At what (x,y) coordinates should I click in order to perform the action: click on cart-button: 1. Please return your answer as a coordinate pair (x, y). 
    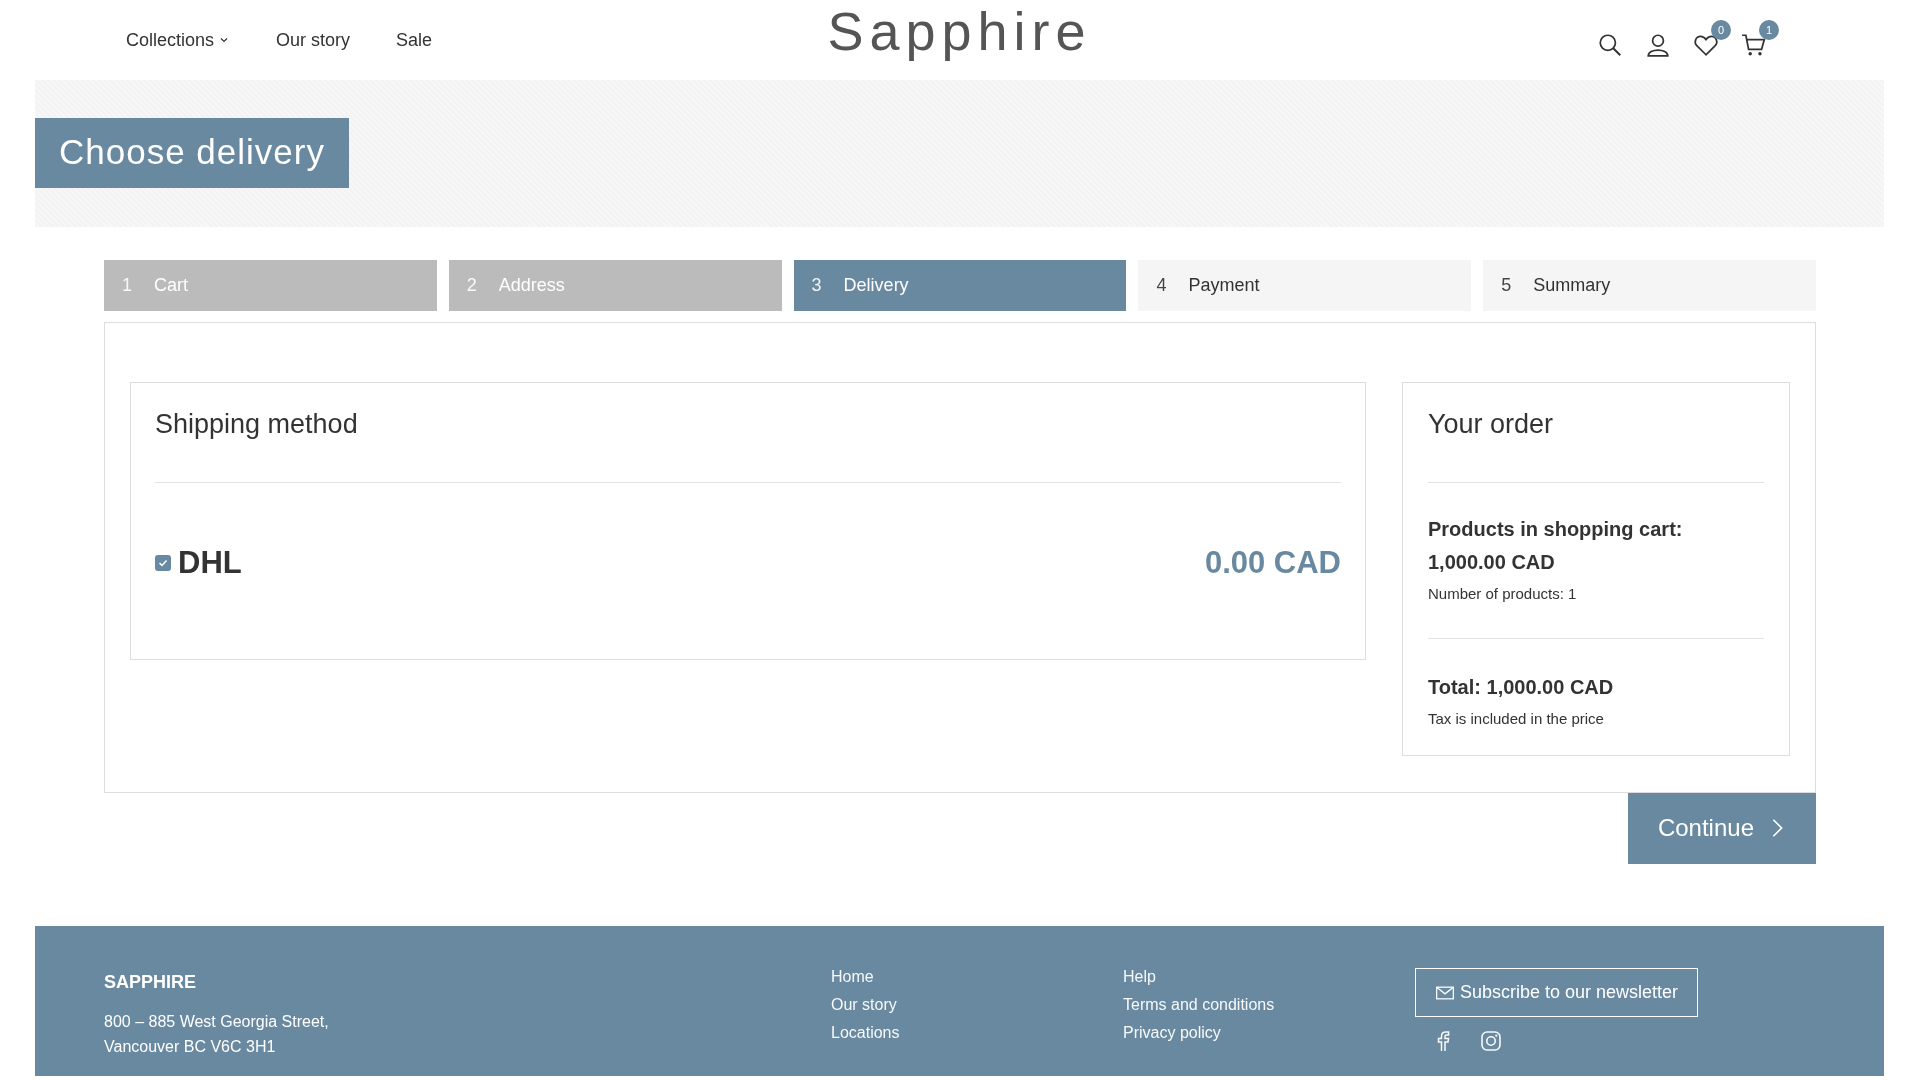
    Looking at the image, I should click on (1759, 40).